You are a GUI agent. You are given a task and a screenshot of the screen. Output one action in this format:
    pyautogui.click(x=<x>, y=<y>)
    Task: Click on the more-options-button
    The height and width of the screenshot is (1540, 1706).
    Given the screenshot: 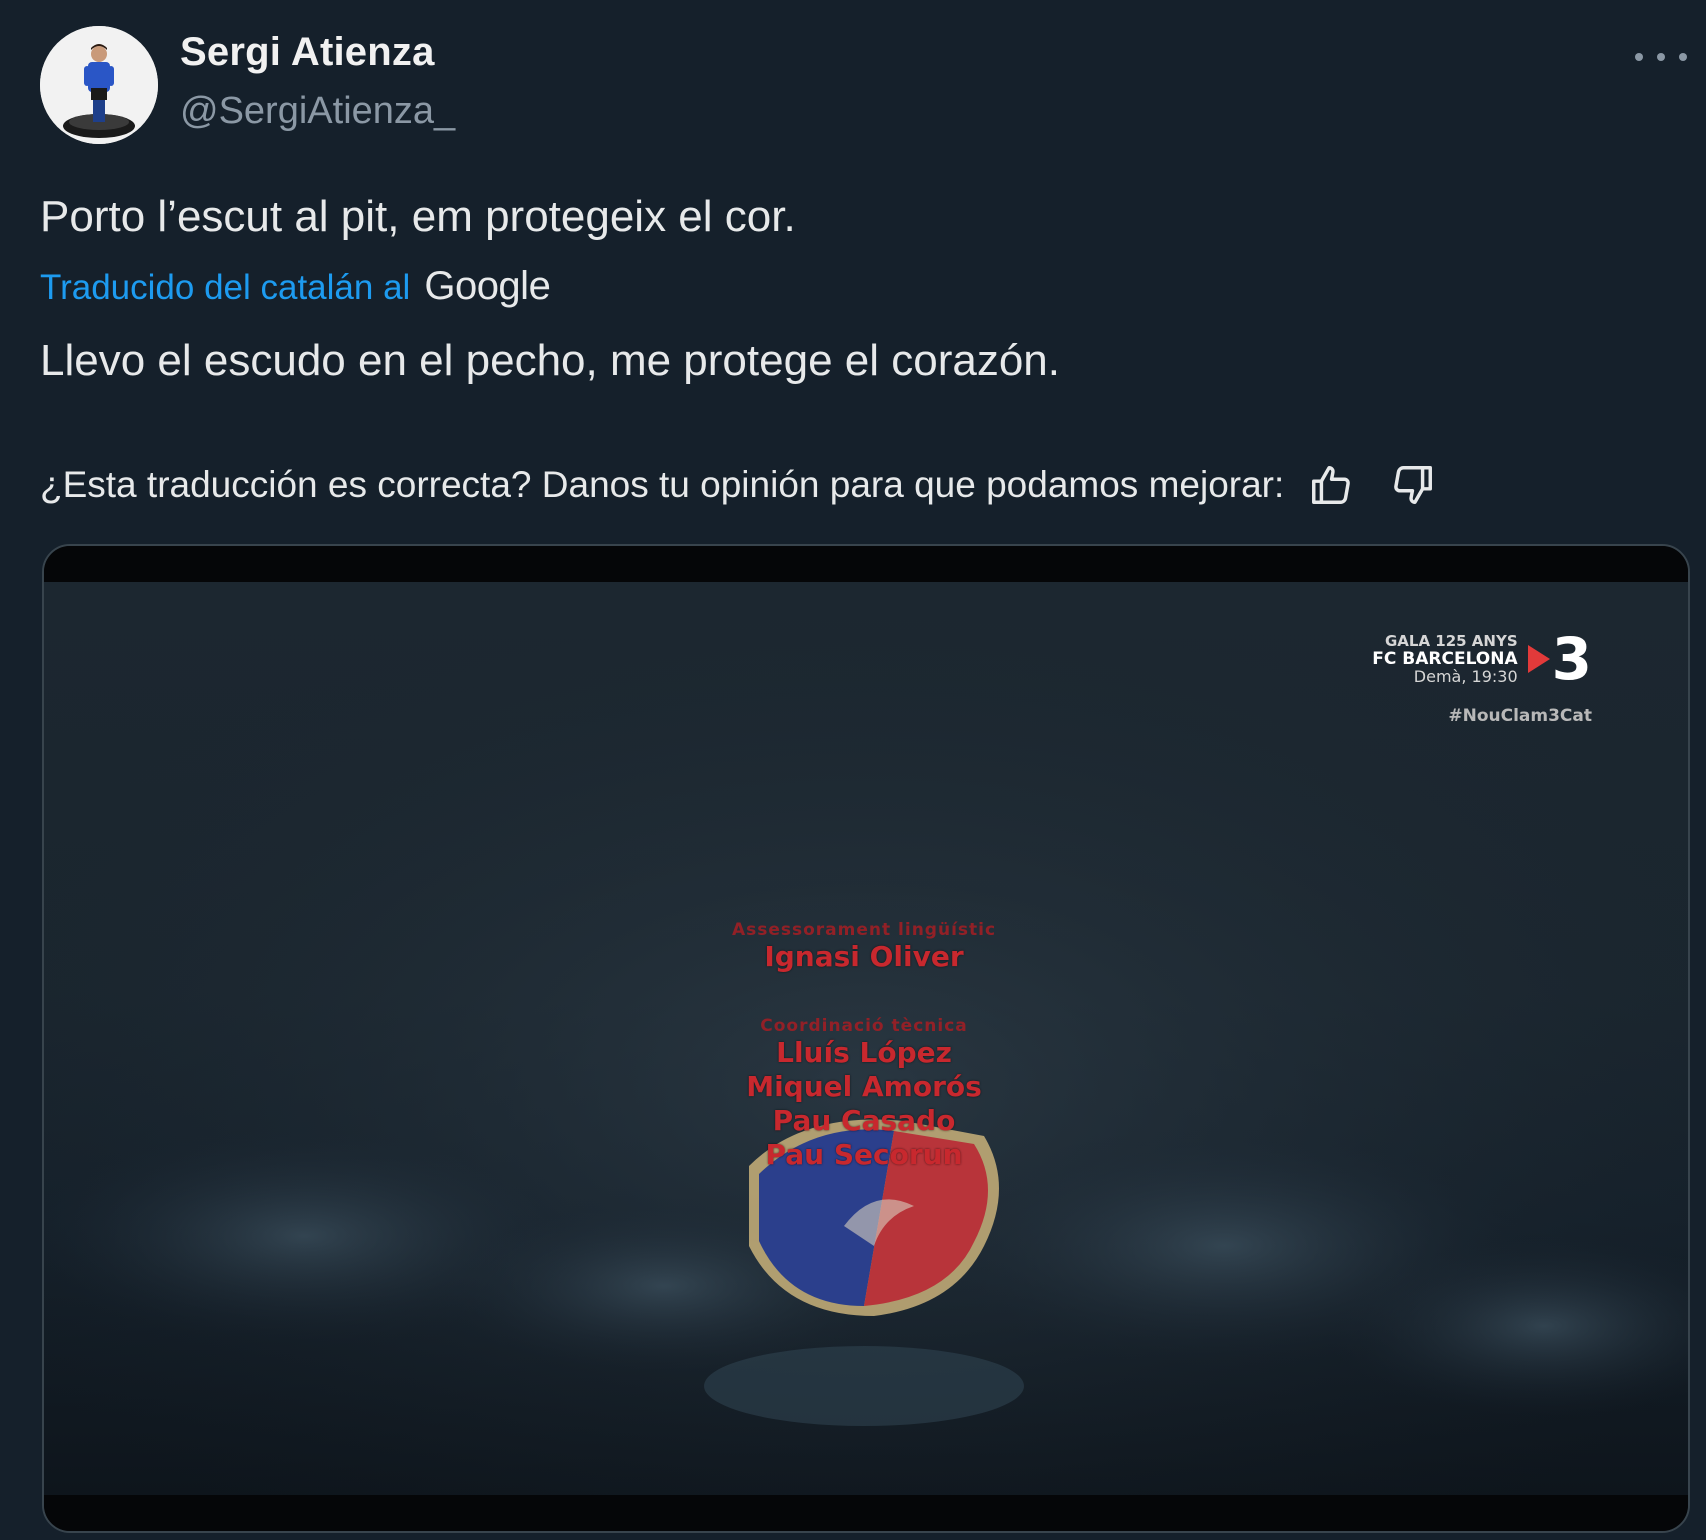 What is the action you would take?
    pyautogui.click(x=1661, y=57)
    